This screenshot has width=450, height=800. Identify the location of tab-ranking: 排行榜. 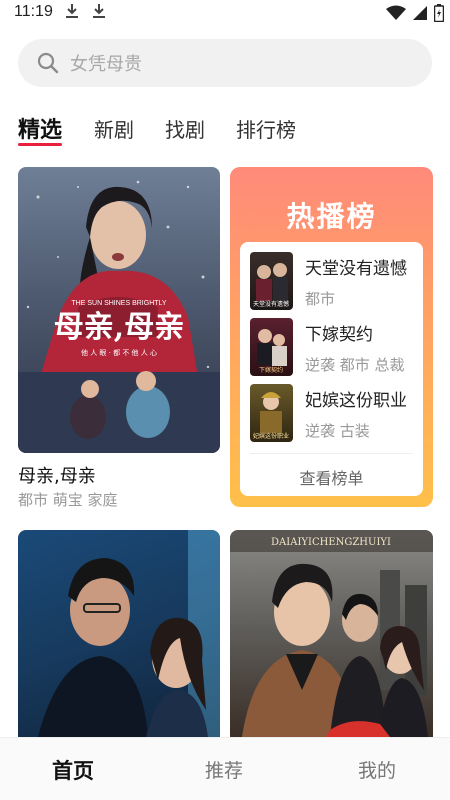
(266, 128).